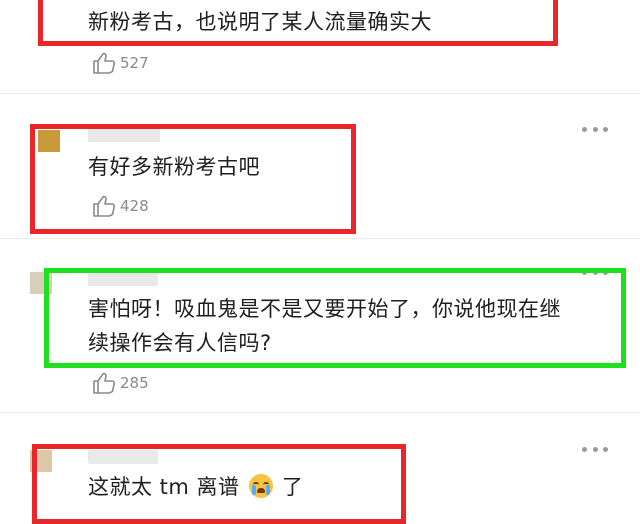  I want to click on crying-emoji-icon, so click(260, 486).